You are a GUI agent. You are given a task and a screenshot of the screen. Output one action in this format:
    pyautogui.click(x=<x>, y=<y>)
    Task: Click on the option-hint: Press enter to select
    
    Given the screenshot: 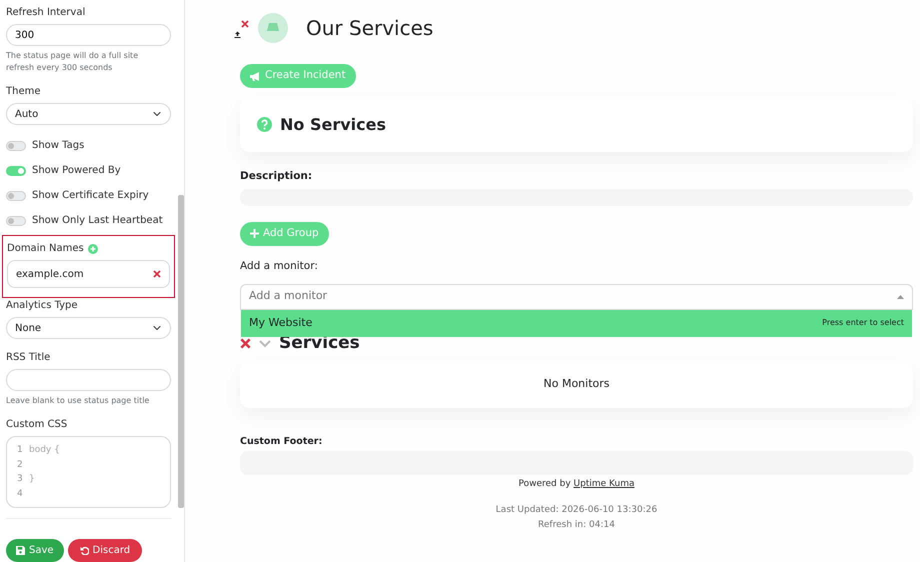 What is the action you would take?
    pyautogui.click(x=863, y=323)
    